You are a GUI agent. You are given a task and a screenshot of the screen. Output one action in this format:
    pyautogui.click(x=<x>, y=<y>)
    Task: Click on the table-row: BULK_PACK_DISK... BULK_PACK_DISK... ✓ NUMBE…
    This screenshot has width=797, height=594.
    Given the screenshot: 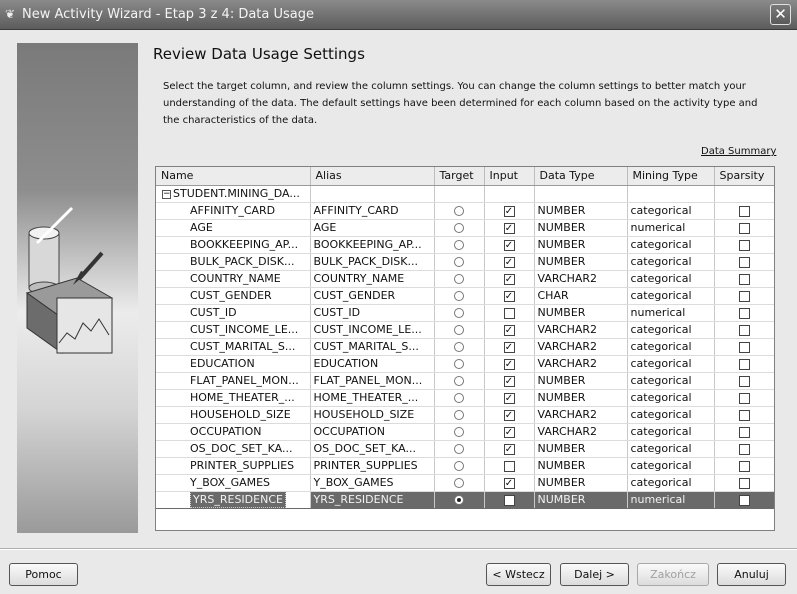 What is the action you would take?
    pyautogui.click(x=465, y=262)
    